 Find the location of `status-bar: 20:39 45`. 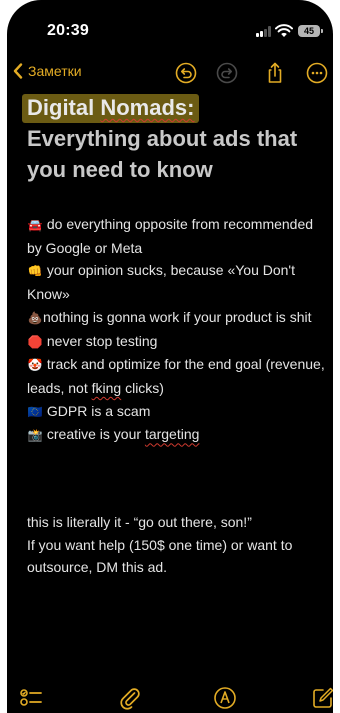

status-bar: 20:39 45 is located at coordinates (170, 30).